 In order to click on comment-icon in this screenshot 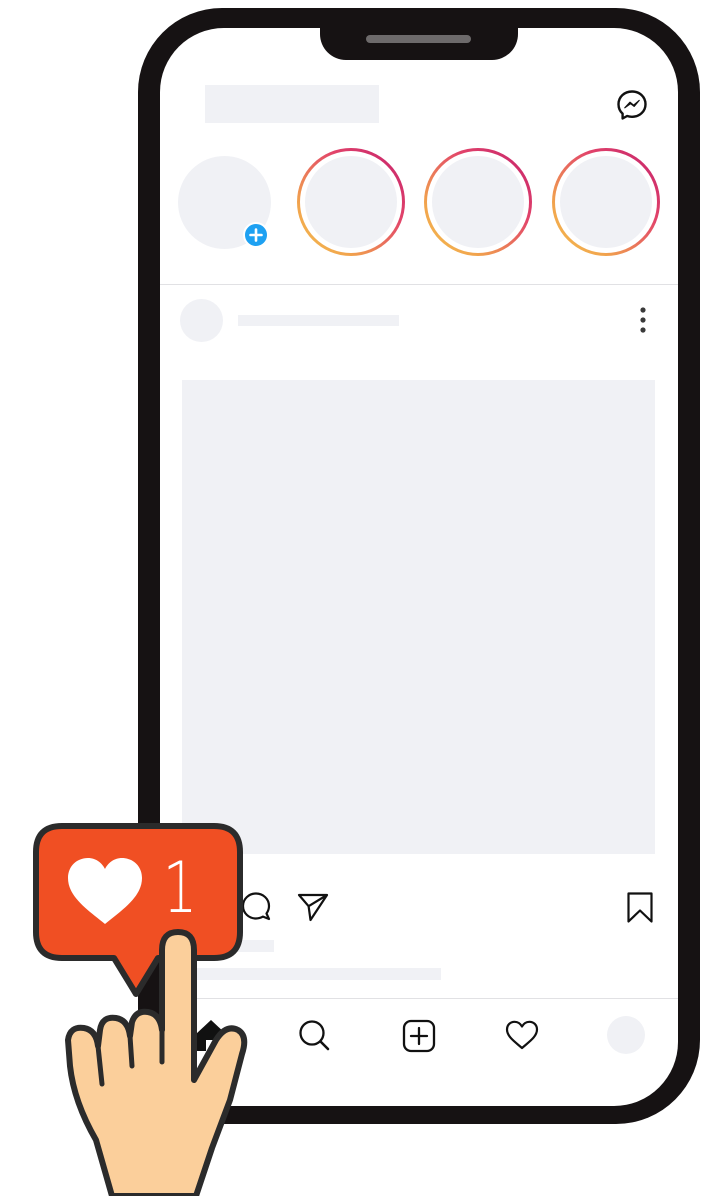, I will do `click(256, 907)`.